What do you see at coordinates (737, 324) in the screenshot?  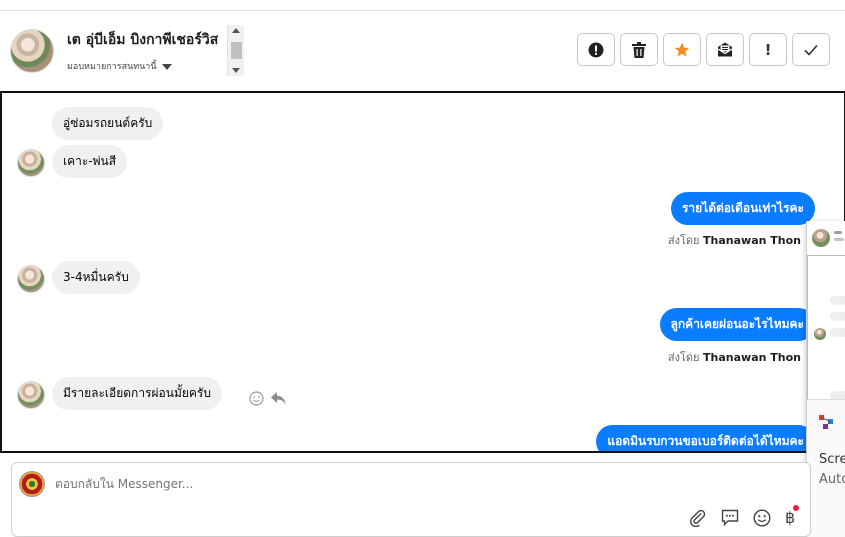 I see `message-bubble-outgoing: ลูกค้าเคยผ่อนอะไรไหมคะ` at bounding box center [737, 324].